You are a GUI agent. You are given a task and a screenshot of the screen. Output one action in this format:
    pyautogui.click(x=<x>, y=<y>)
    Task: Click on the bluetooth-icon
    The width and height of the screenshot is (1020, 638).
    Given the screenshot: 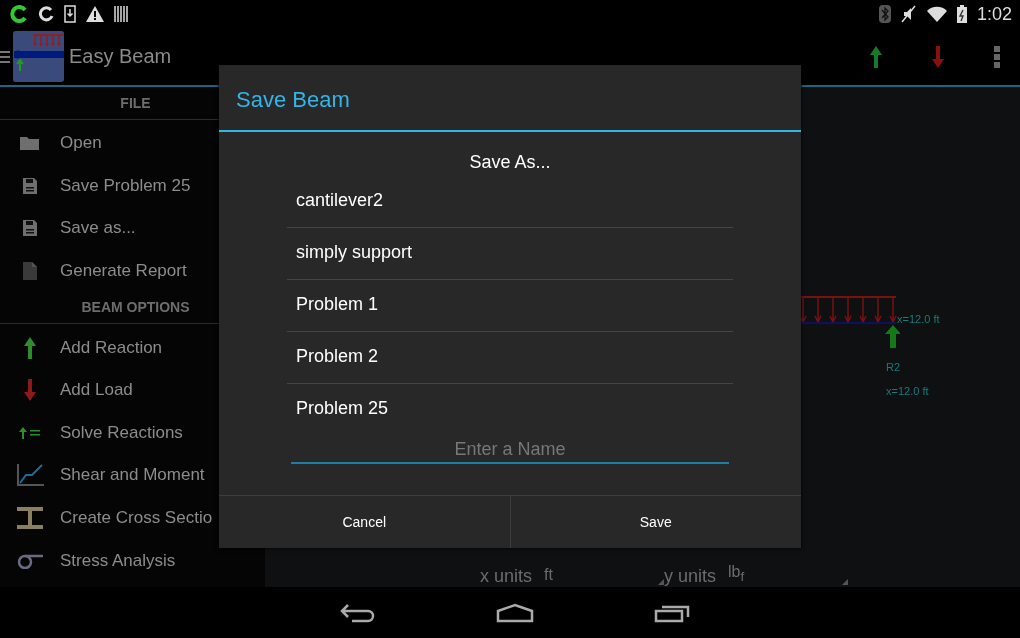 What is the action you would take?
    pyautogui.click(x=884, y=14)
    